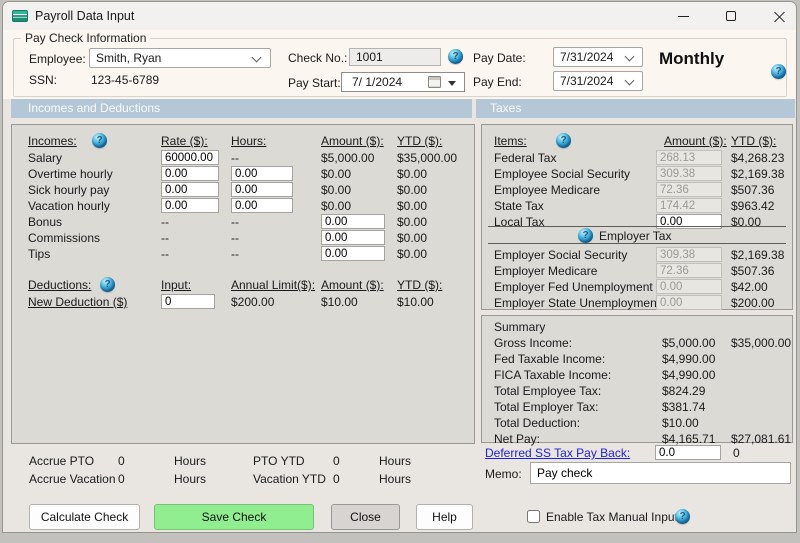  What do you see at coordinates (525, 158) in the screenshot?
I see `row-label: Federal Tax` at bounding box center [525, 158].